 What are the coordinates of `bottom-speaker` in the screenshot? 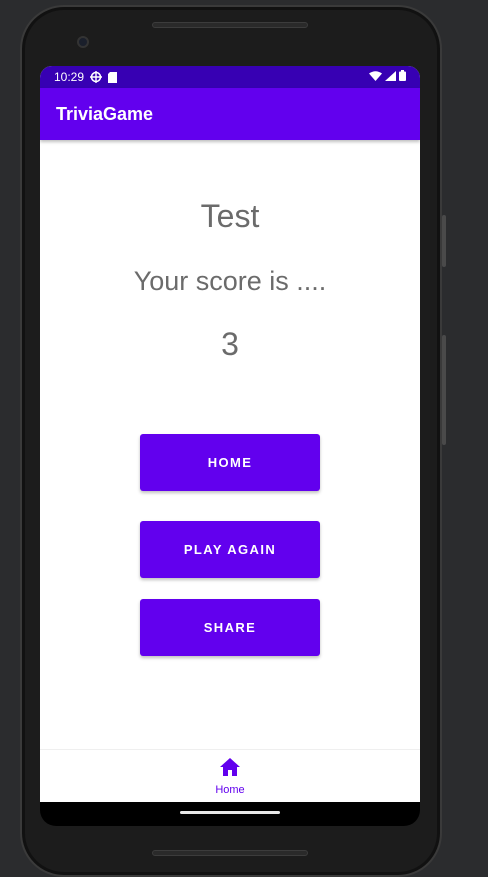 It's located at (230, 853).